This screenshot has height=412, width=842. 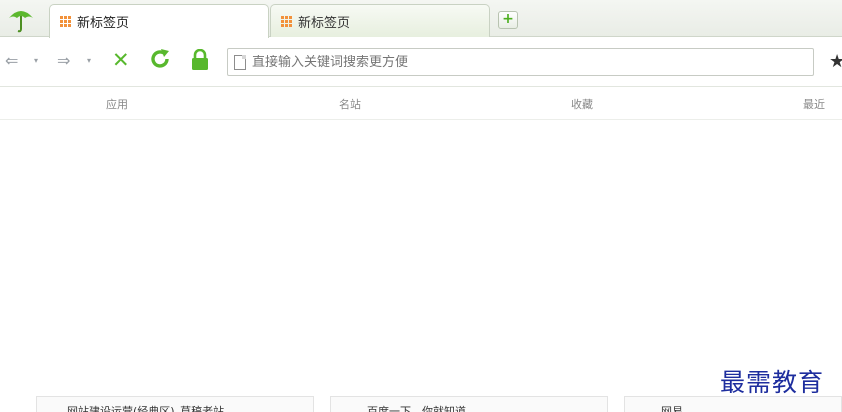 I want to click on tab-strip: 新标签页 新标签页 +, so click(x=421, y=19).